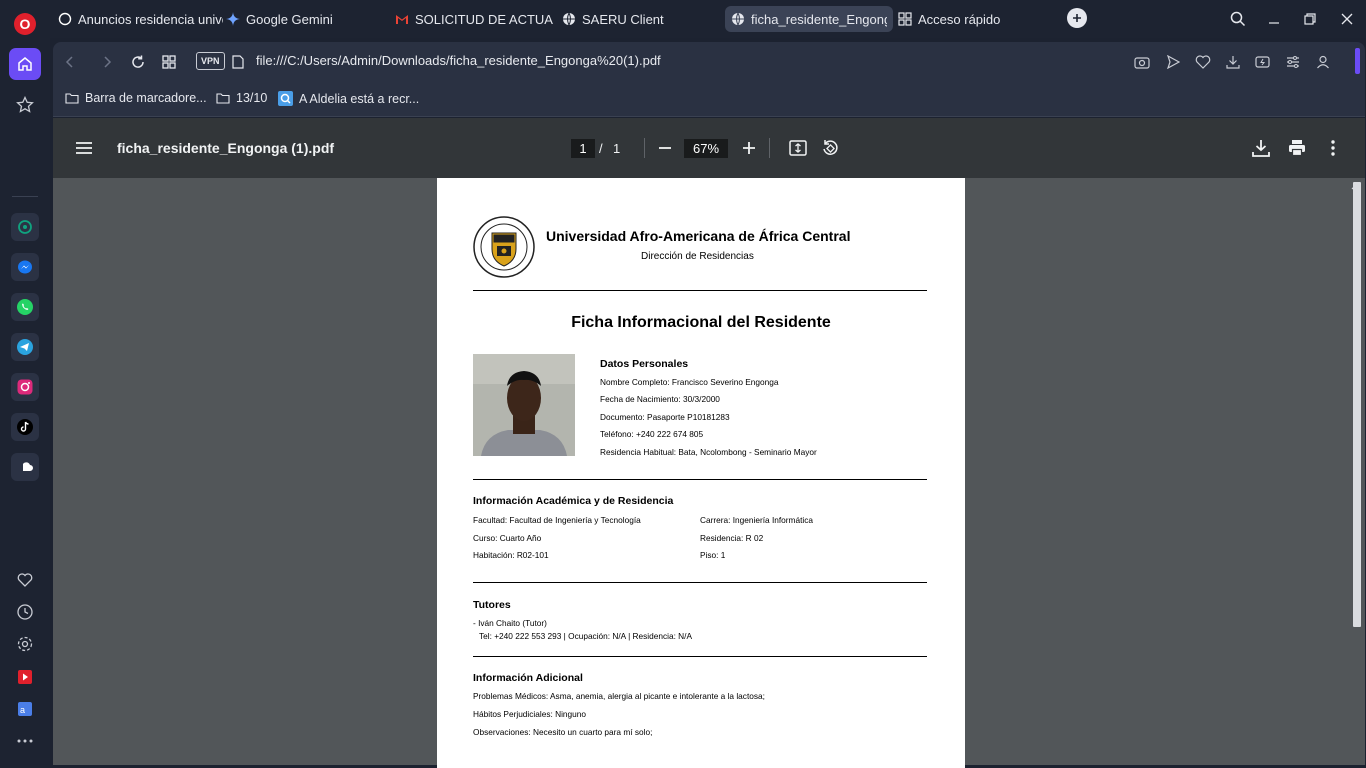 Image resolution: width=1366 pixels, height=768 pixels. What do you see at coordinates (756, 520) in the screenshot?
I see `career-field: Carrera: Ingeniería Informática` at bounding box center [756, 520].